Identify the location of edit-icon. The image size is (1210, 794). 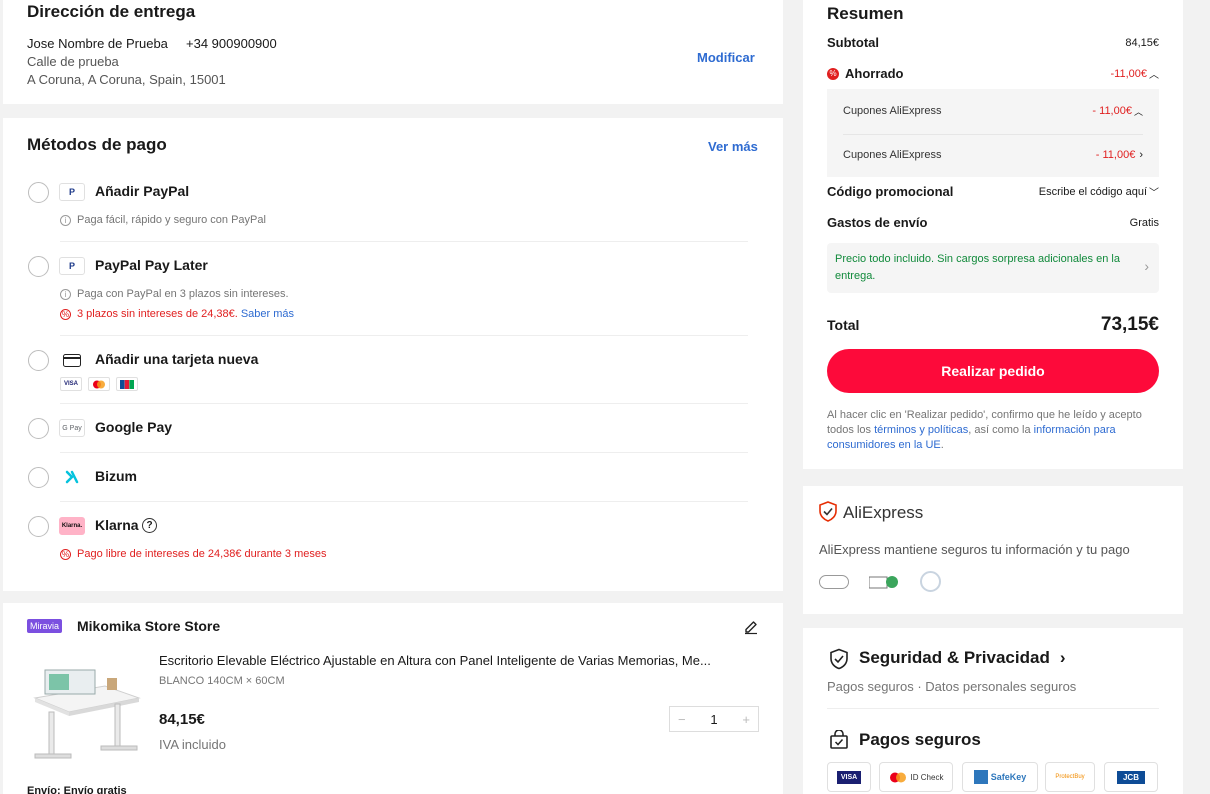
(751, 629).